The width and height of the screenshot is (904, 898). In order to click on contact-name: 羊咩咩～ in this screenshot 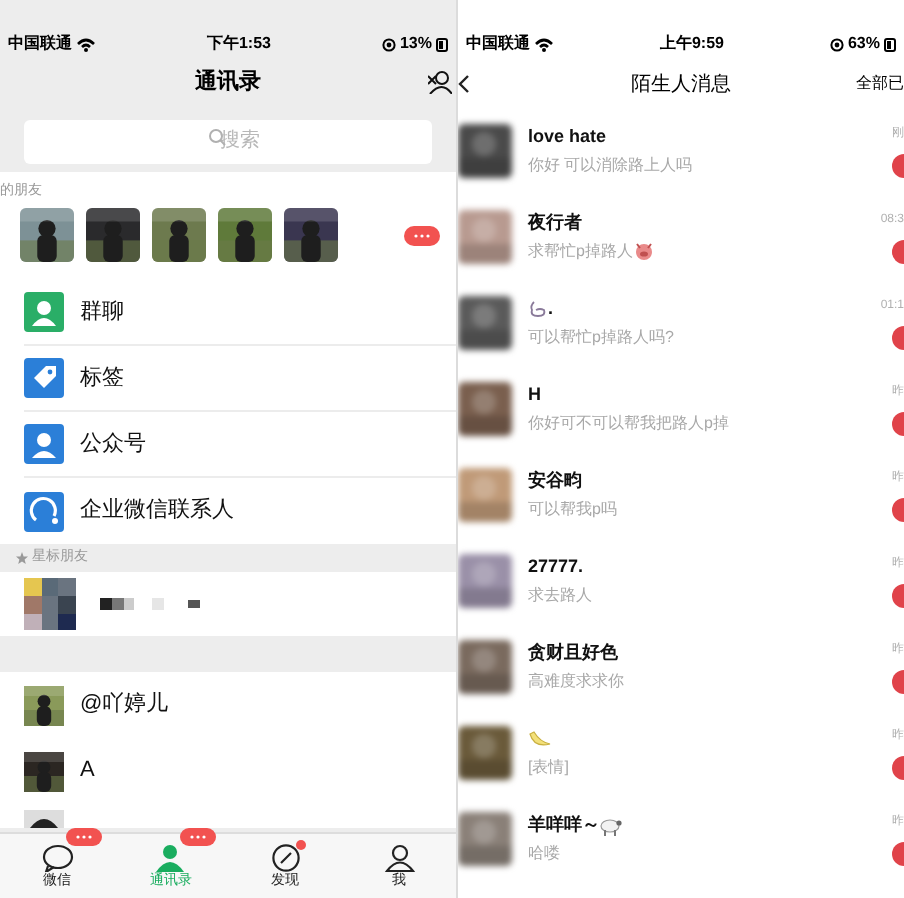, I will do `click(564, 824)`.